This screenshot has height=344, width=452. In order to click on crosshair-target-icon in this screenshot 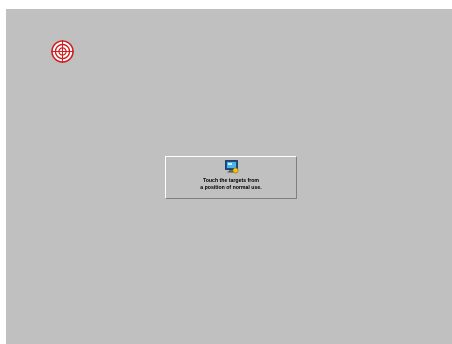, I will do `click(62, 51)`.